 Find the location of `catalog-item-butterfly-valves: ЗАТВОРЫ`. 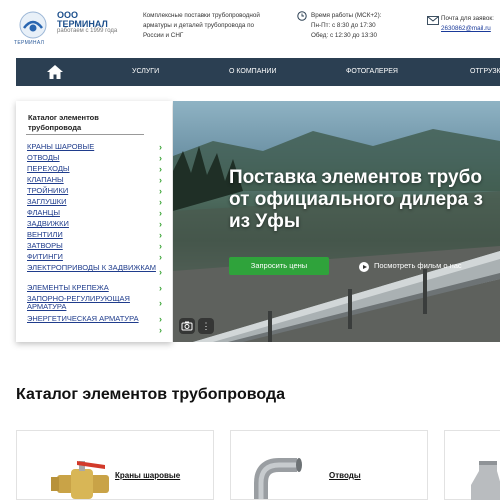

catalog-item-butterfly-valves: ЗАТВОРЫ is located at coordinates (94, 246).